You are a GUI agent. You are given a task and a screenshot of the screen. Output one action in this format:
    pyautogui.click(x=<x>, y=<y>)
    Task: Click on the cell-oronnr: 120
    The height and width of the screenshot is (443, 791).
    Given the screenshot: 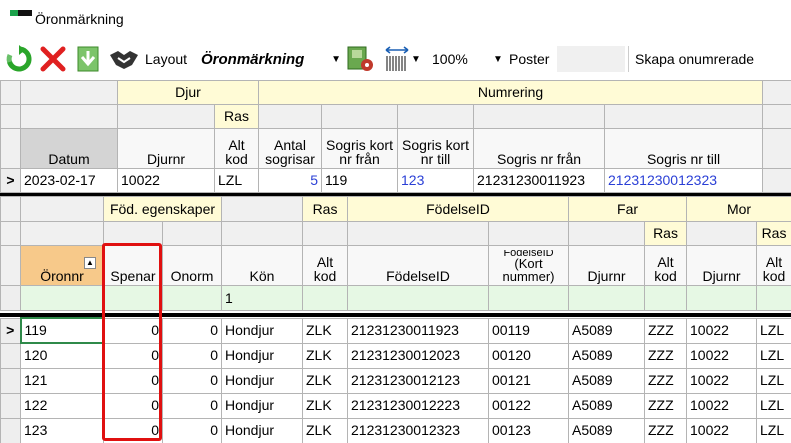 What is the action you would take?
    pyautogui.click(x=62, y=355)
    